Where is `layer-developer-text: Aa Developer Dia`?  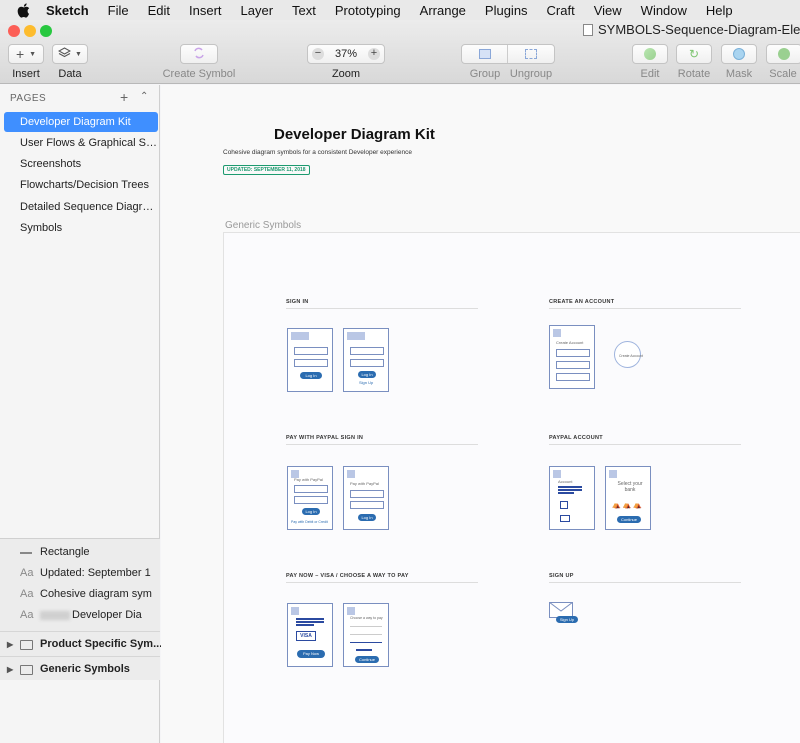 layer-developer-text: Aa Developer Dia is located at coordinates (80, 615).